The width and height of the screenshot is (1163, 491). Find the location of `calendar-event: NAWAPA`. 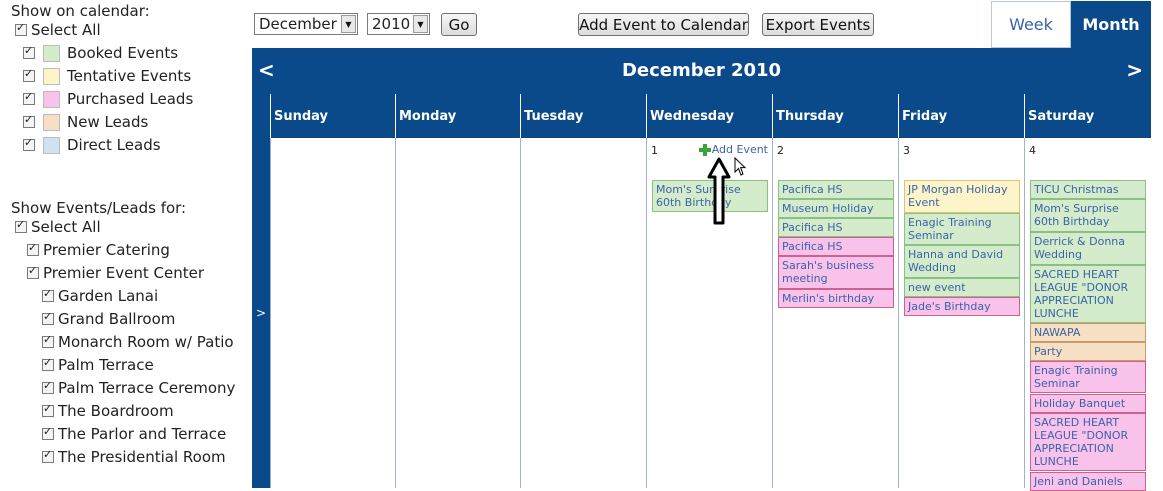

calendar-event: NAWAPA is located at coordinates (1088, 332).